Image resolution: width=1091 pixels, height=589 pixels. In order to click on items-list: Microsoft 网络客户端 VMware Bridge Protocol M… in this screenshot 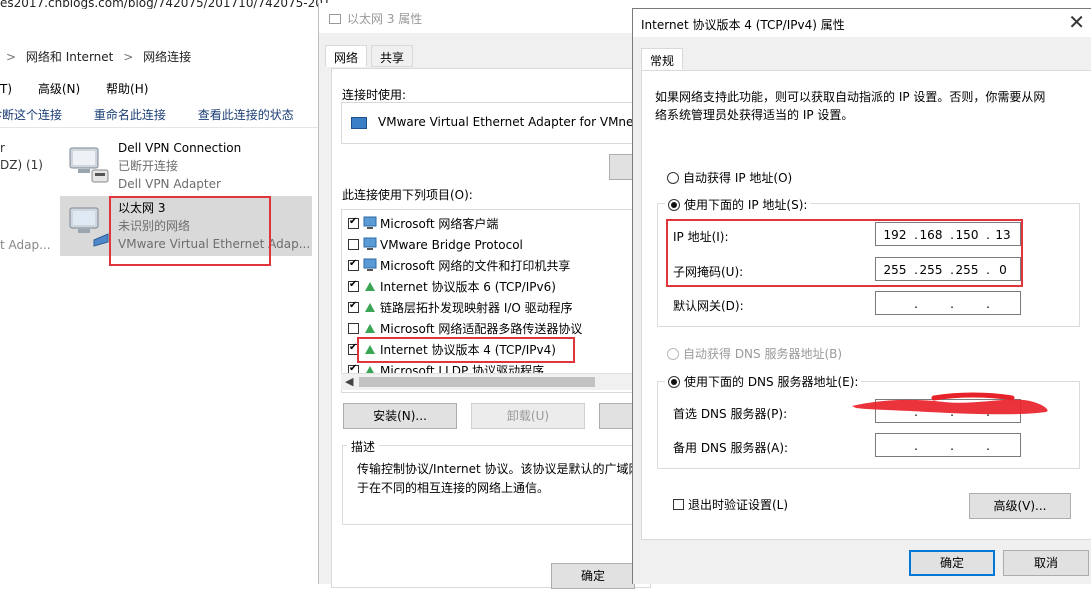, I will do `click(491, 301)`.